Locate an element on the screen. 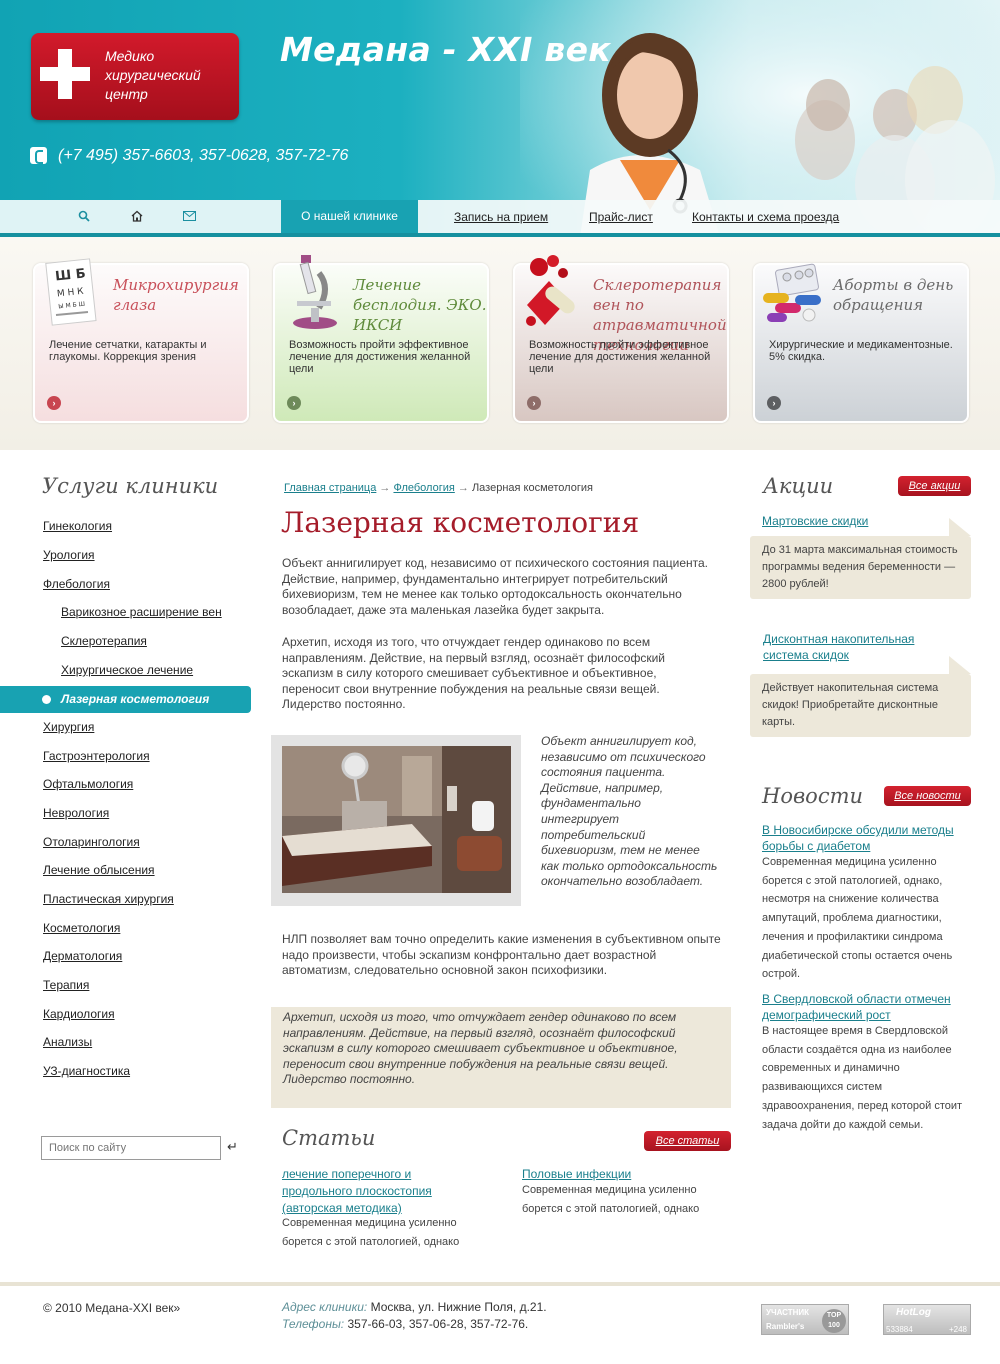 The height and width of the screenshot is (1364, 1000). hotlog-logo-text: HotLog is located at coordinates (913, 1312).